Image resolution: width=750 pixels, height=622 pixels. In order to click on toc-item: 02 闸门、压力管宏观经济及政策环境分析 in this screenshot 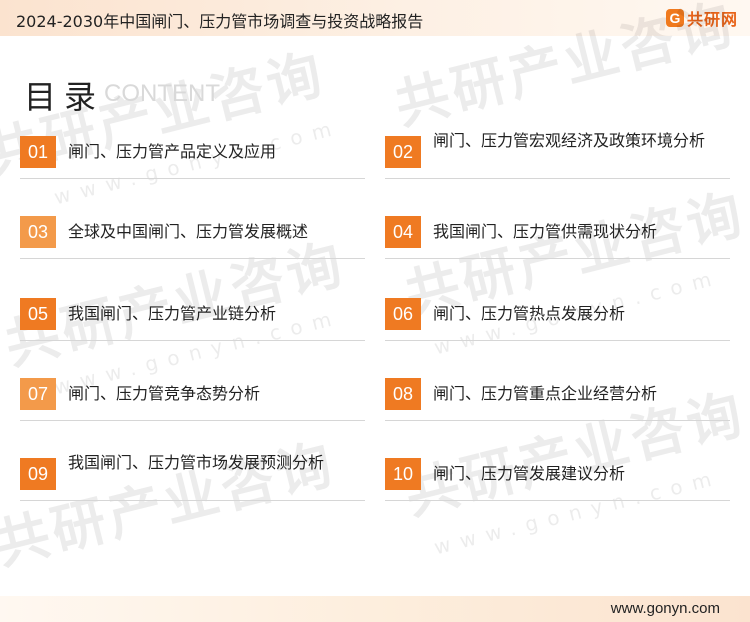, I will do `click(557, 150)`.